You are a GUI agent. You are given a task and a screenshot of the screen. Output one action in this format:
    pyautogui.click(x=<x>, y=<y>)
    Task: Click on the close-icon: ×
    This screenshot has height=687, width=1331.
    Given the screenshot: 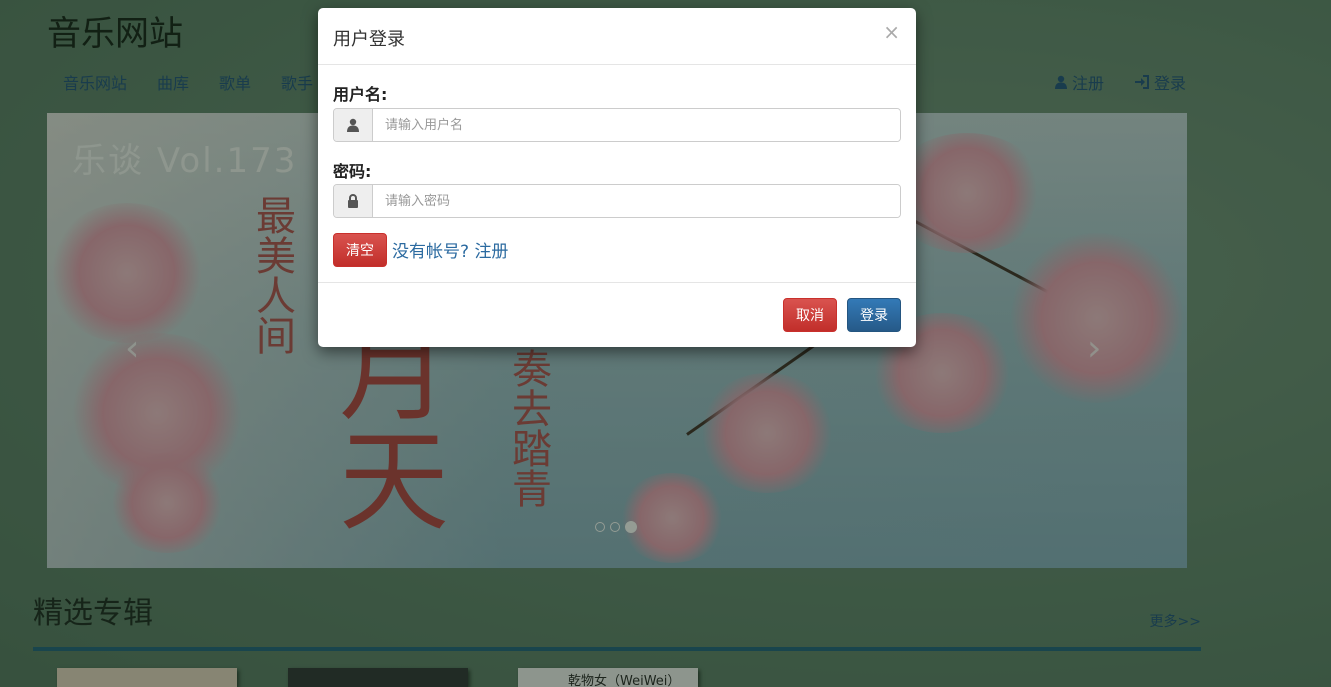 What is the action you would take?
    pyautogui.click(x=891, y=32)
    